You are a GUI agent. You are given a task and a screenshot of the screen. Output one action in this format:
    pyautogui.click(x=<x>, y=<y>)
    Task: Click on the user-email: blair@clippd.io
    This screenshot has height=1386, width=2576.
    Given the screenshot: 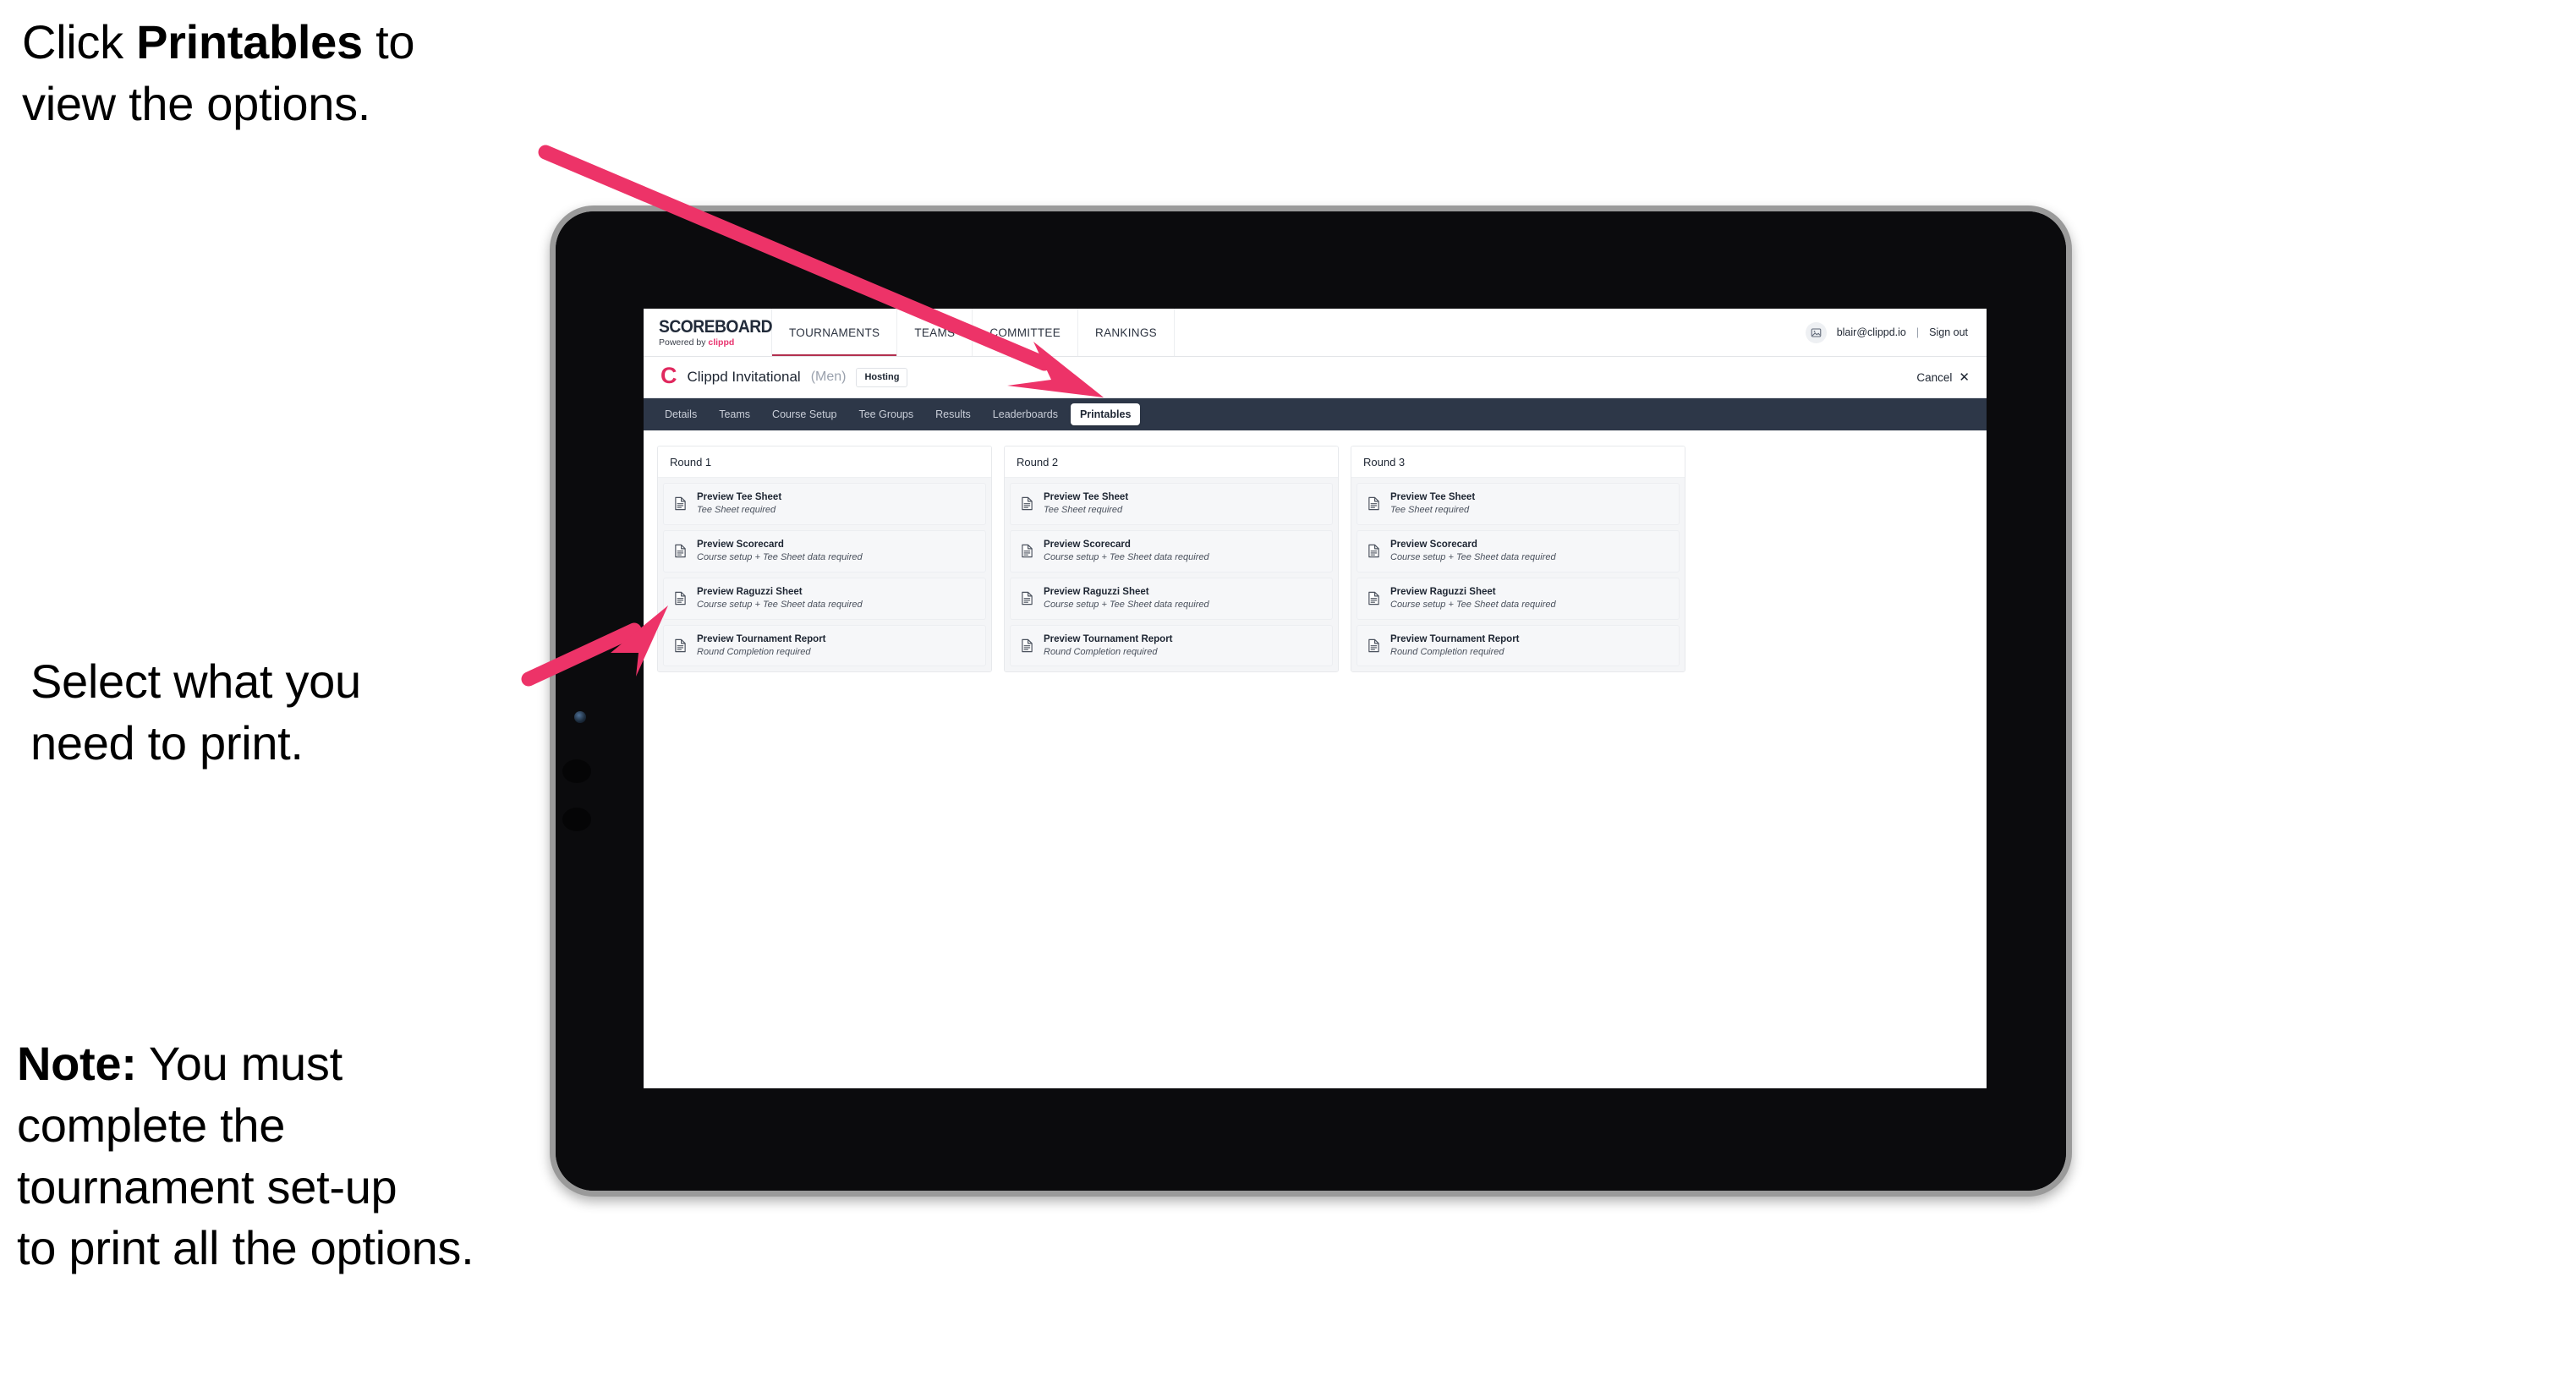 What is the action you would take?
    pyautogui.click(x=1871, y=332)
    